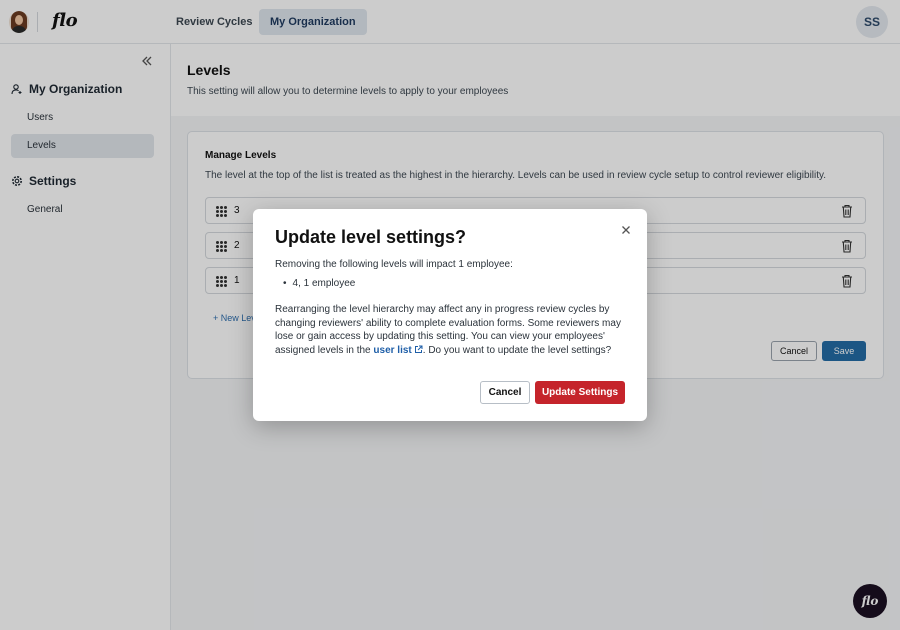 The width and height of the screenshot is (900, 630). I want to click on update-settings-button: Update Settings, so click(580, 392).